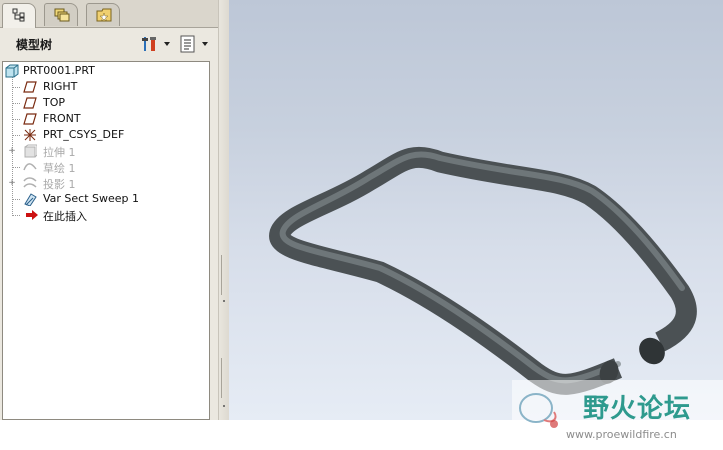 The image size is (723, 450). I want to click on navigator-tab-strip, so click(109, 14).